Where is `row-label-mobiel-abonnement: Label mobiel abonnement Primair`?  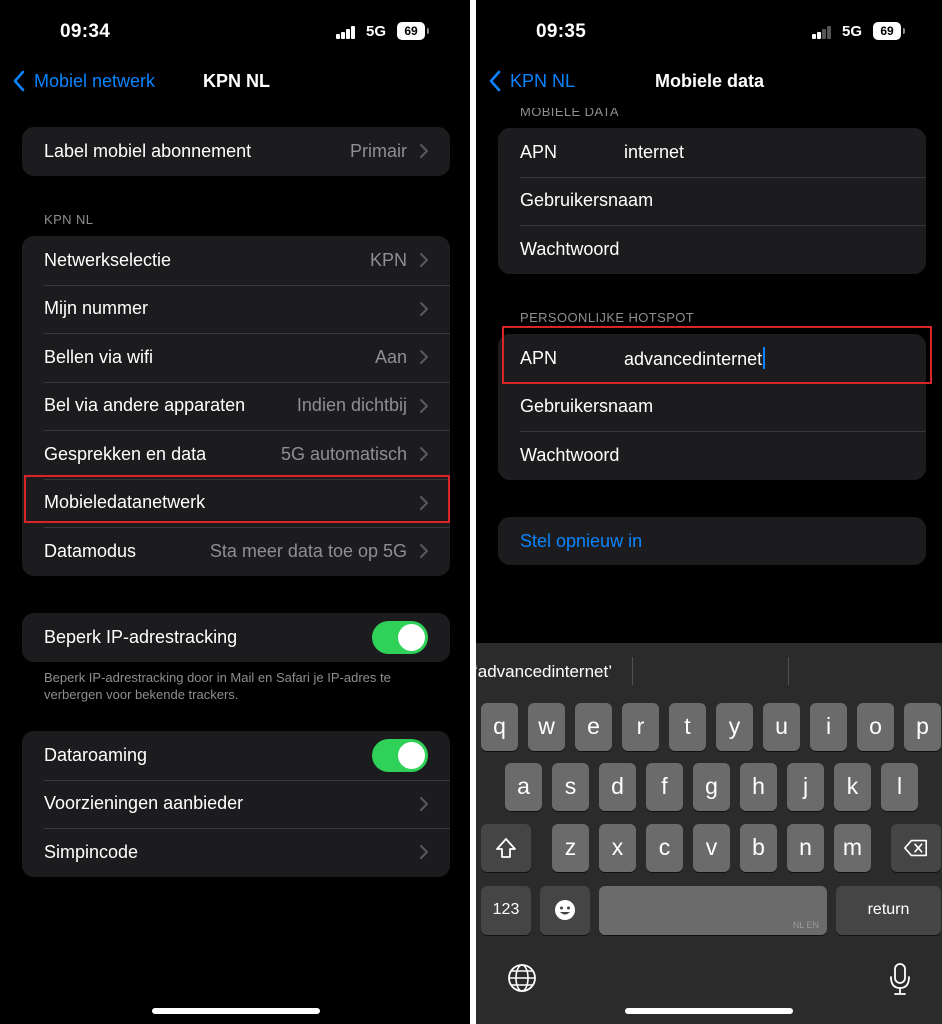 row-label-mobiel-abonnement: Label mobiel abonnement Primair is located at coordinates (236, 151).